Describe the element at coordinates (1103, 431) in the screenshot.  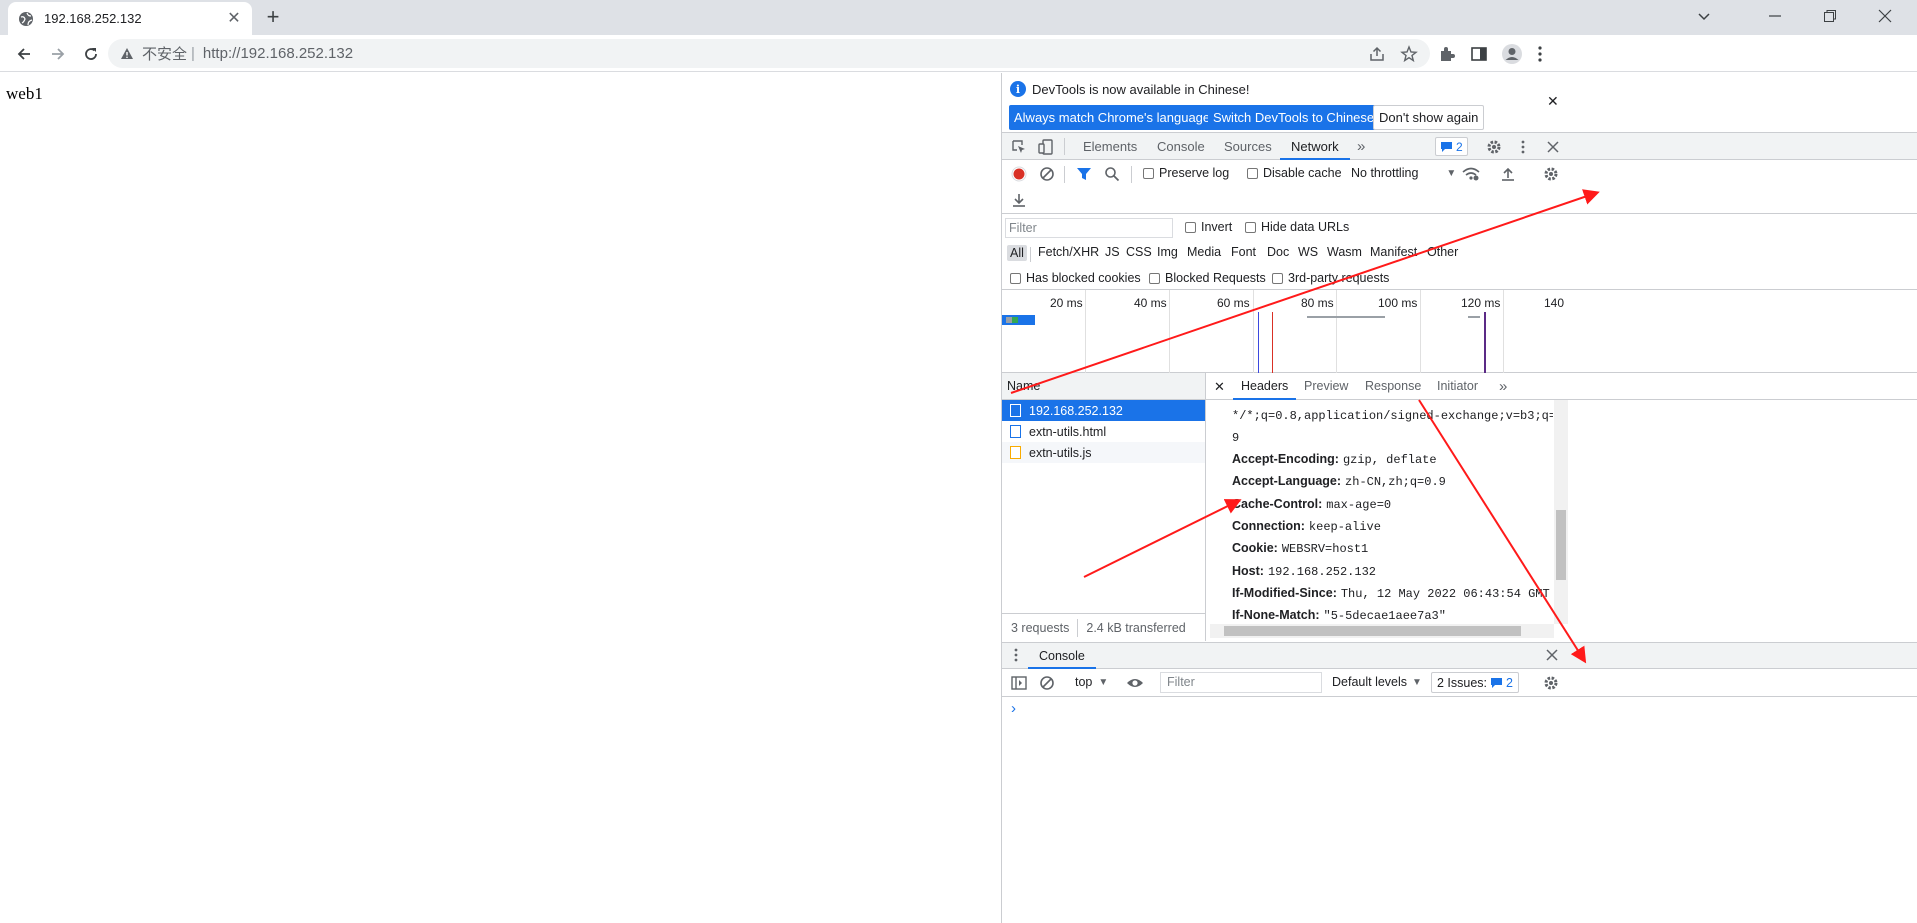
I see `request-row: extn-utils.html` at that location.